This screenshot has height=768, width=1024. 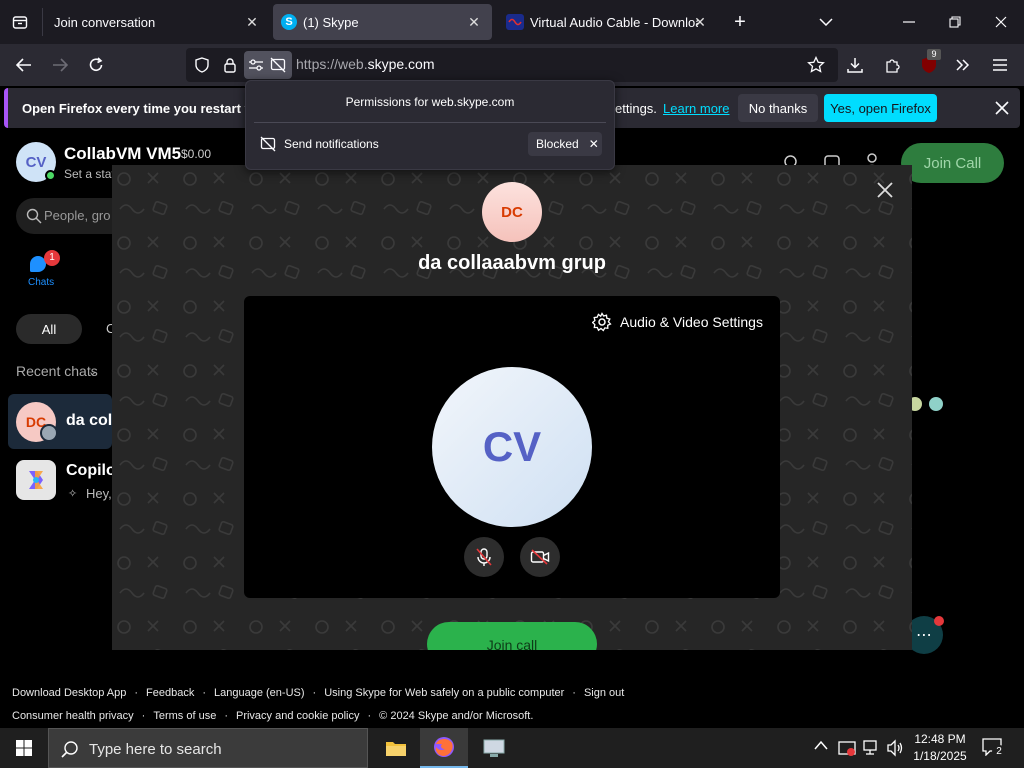 I want to click on footer-link: Language (en-US), so click(x=259, y=693).